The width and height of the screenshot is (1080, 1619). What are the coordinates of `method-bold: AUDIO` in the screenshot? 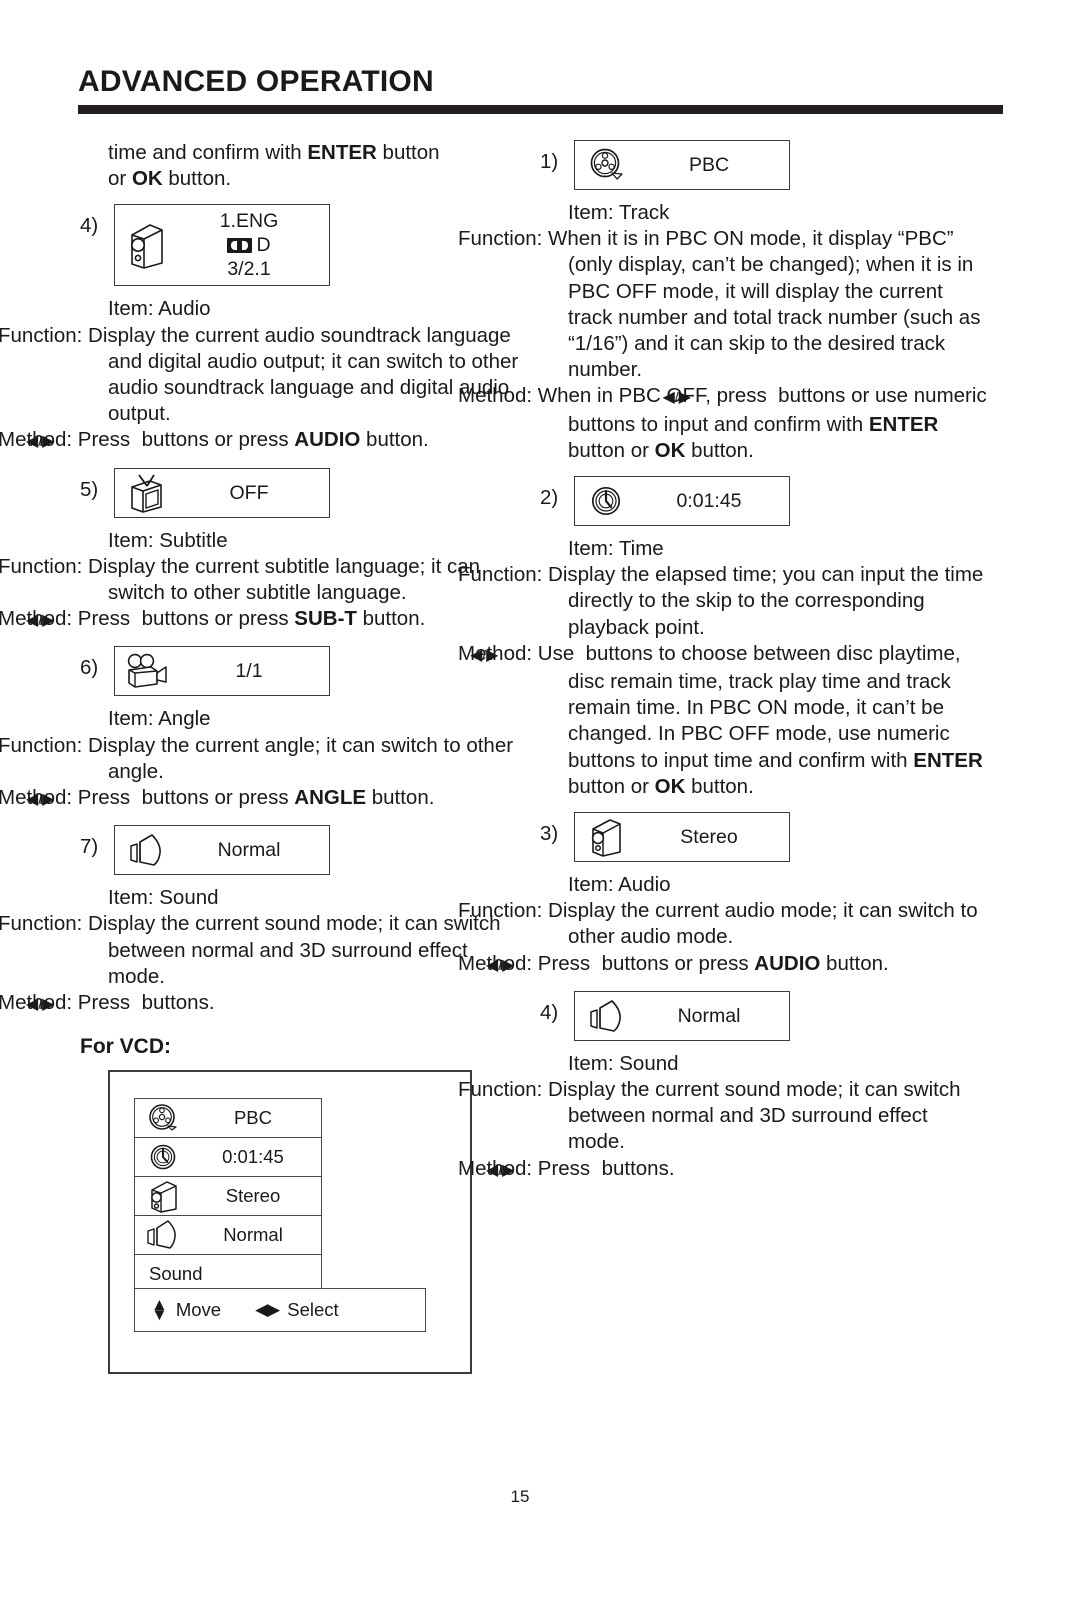 It's located at (327, 440).